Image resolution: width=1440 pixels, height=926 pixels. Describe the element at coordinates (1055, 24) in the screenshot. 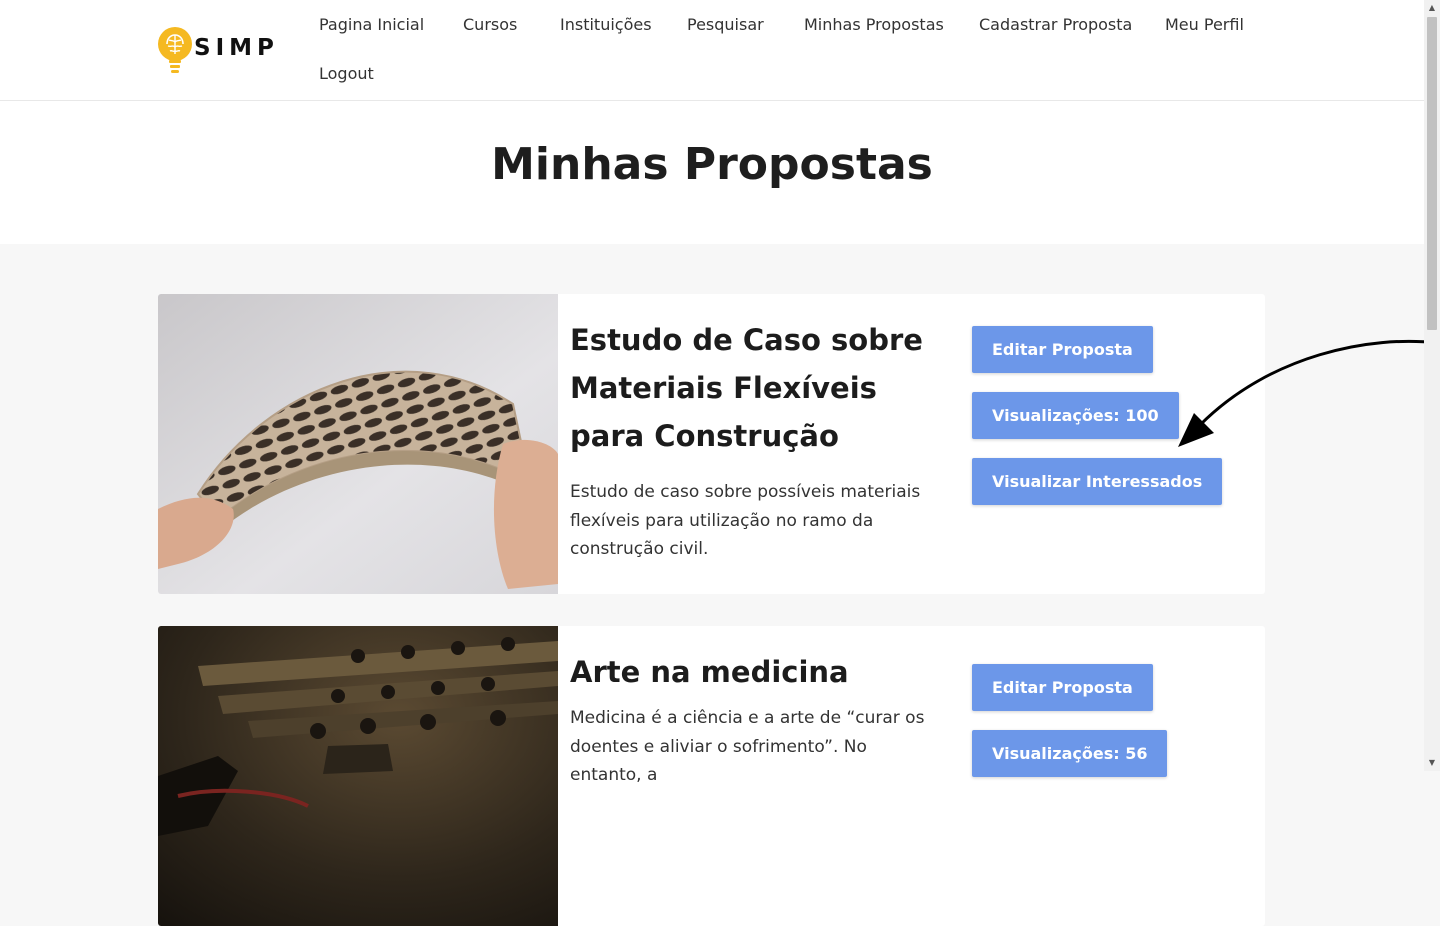

I see `nav-cadastrar-proposta: Cadastrar Proposta` at that location.